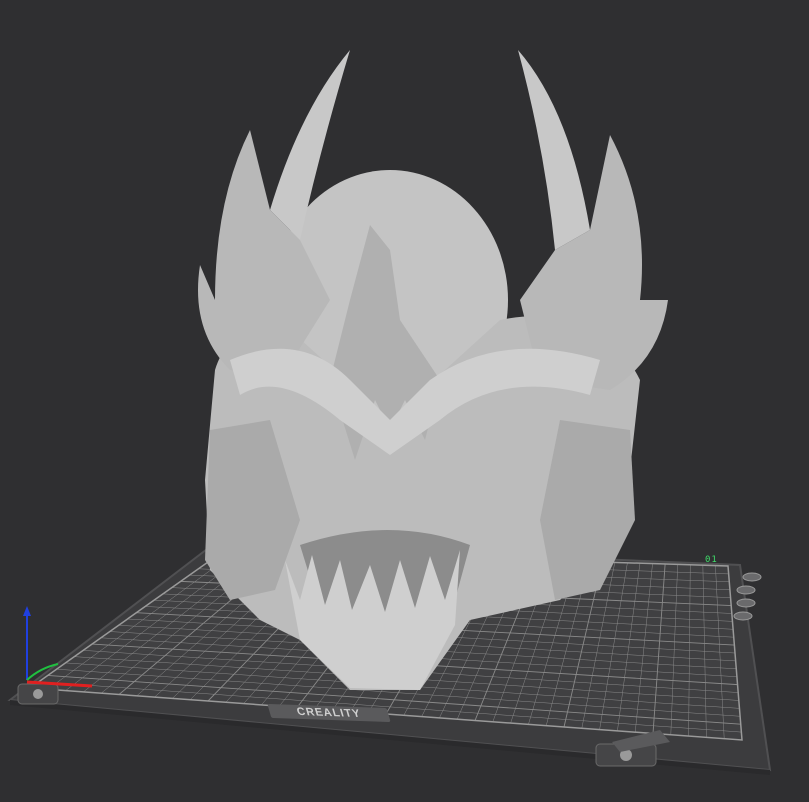 The width and height of the screenshot is (809, 802). I want to click on plate-id-label: 01, so click(711, 560).